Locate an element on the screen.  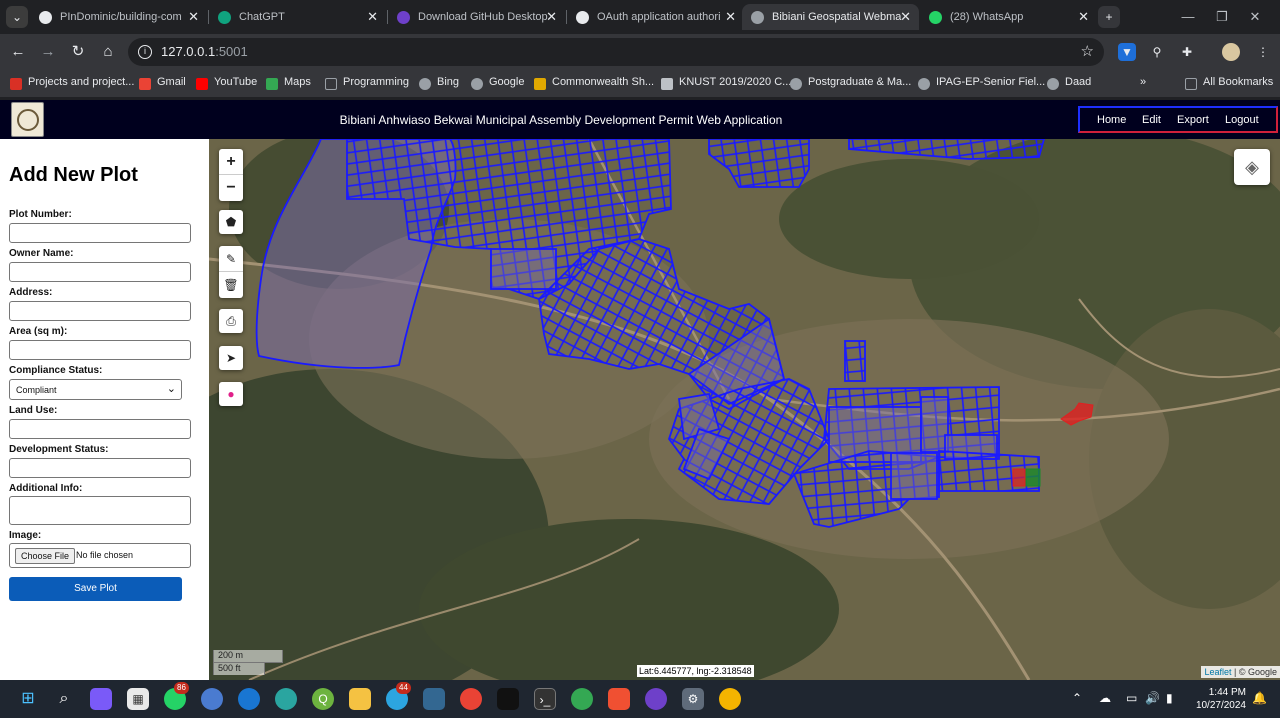
battery-icon: ▮ is located at coordinates (1169, 698).